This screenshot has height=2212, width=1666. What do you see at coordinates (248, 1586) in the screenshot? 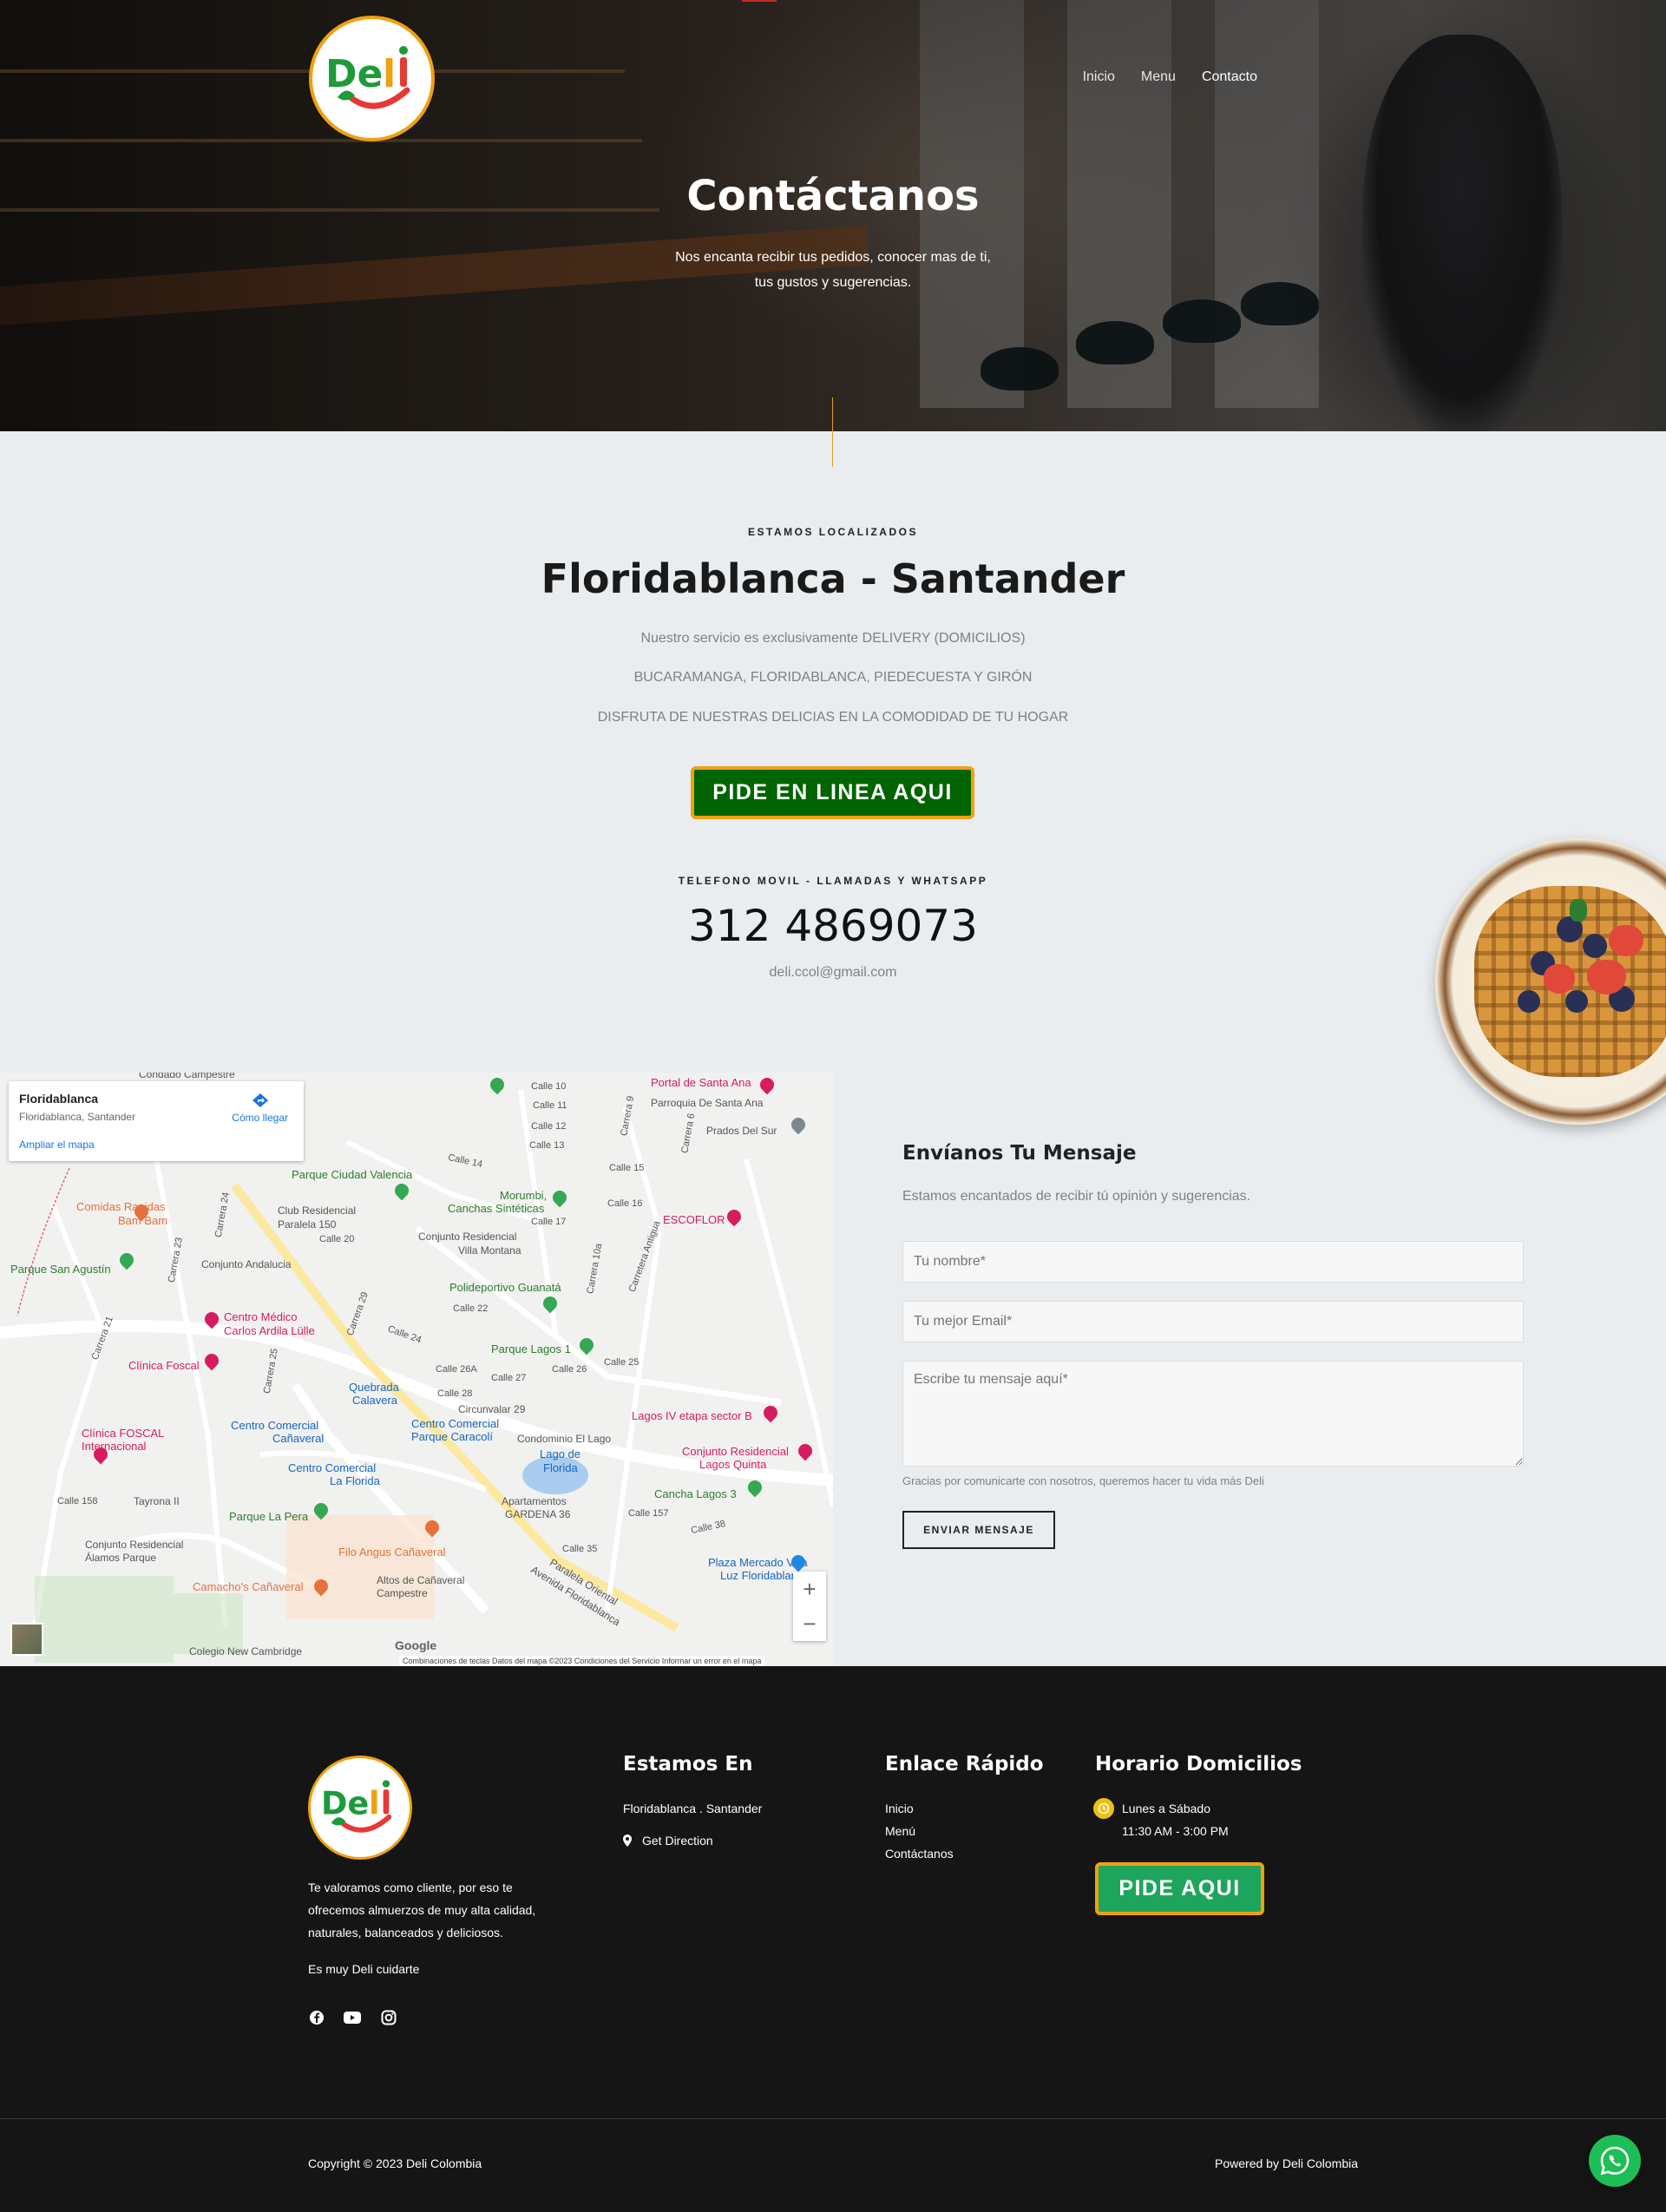
I see `map-label: Camacho's Cañaveral` at bounding box center [248, 1586].